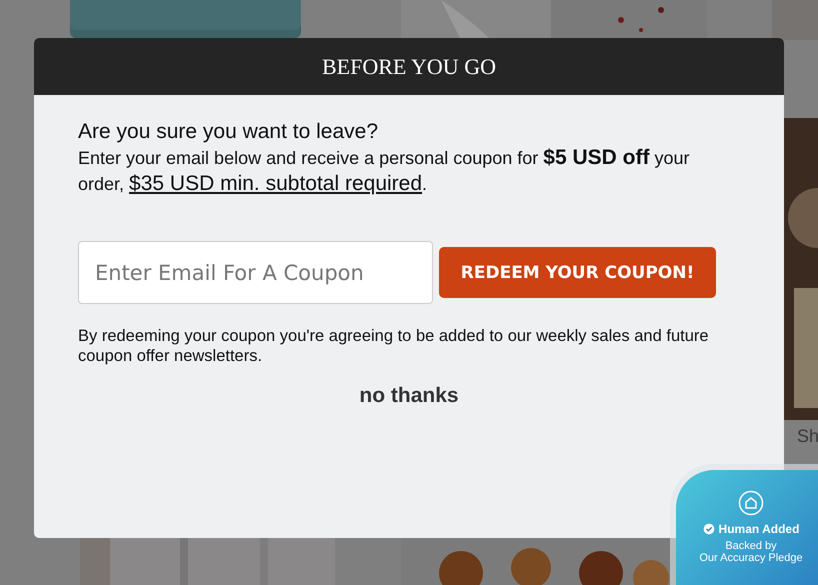 The image size is (818, 585). I want to click on cut-text: Sh, so click(807, 436).